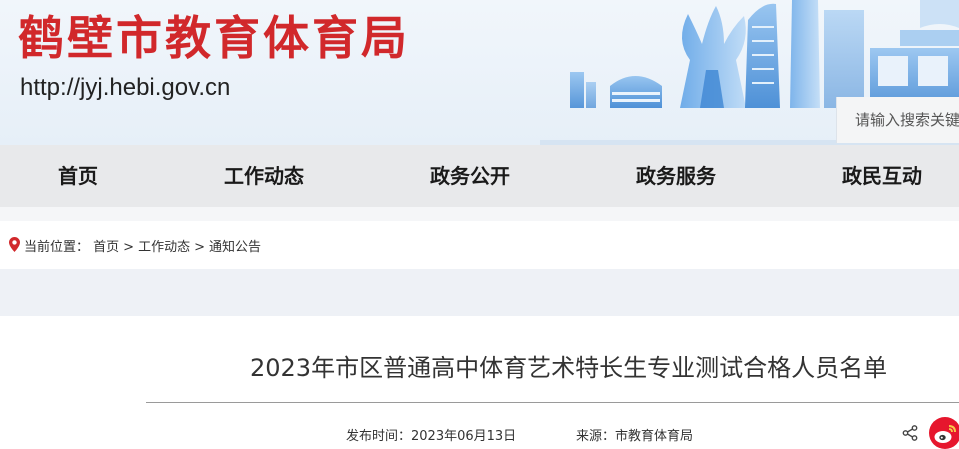  Describe the element at coordinates (676, 176) in the screenshot. I see `nav-item-government-services: 政务服务` at that location.